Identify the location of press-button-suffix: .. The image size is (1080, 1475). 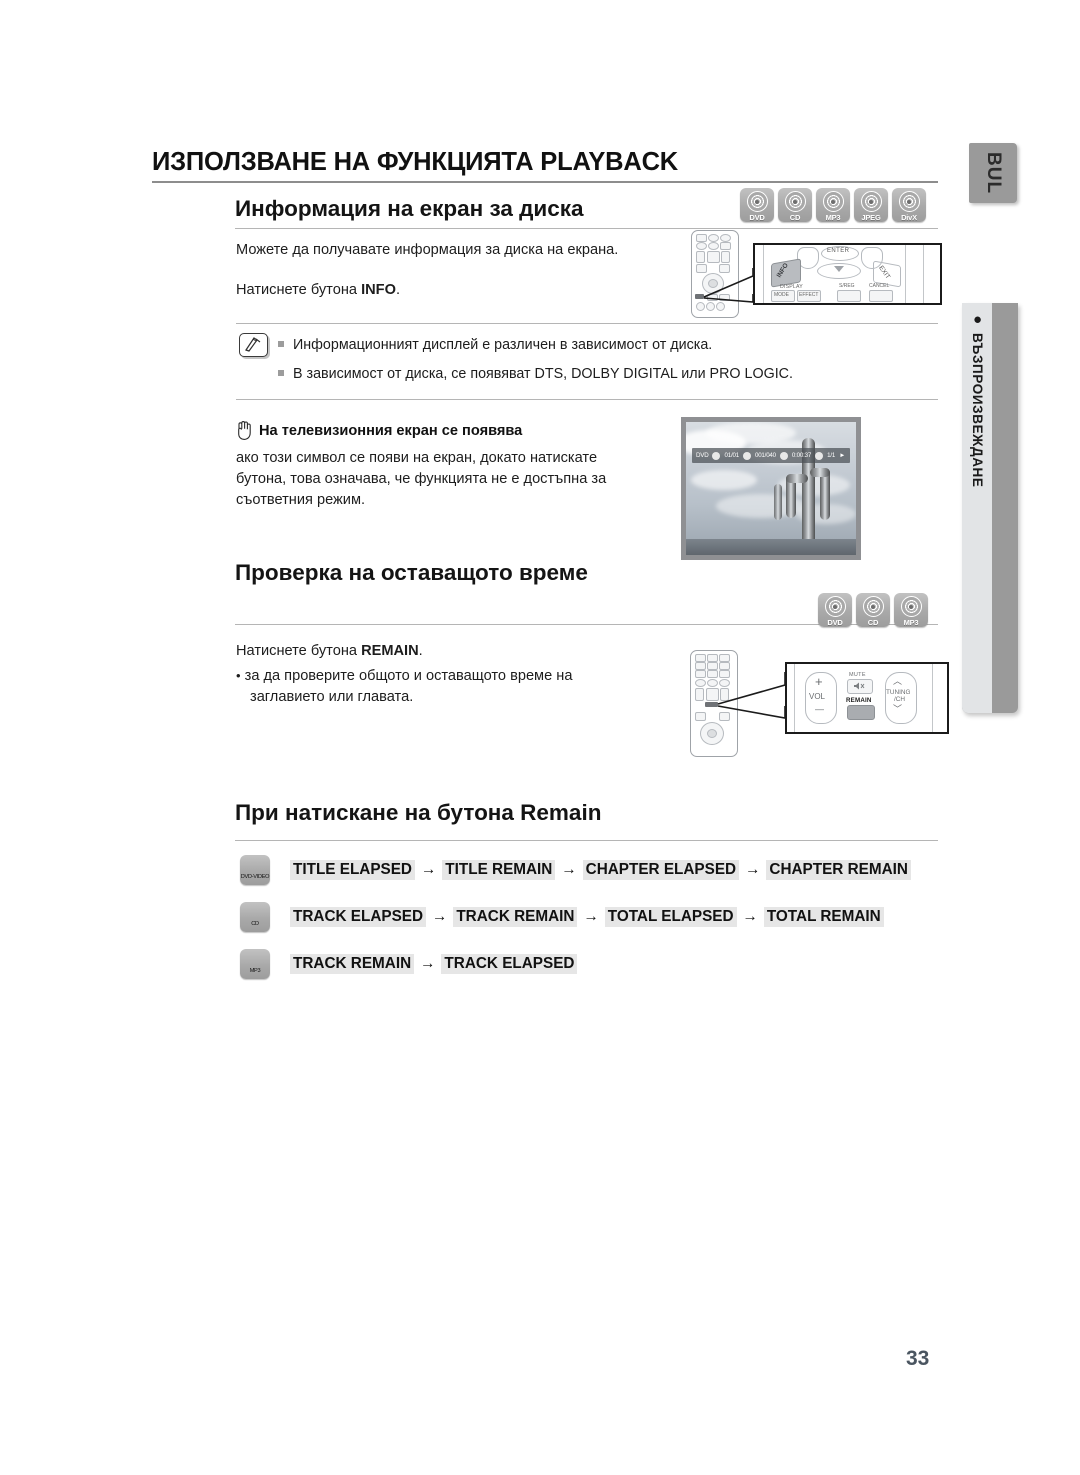
(397, 290).